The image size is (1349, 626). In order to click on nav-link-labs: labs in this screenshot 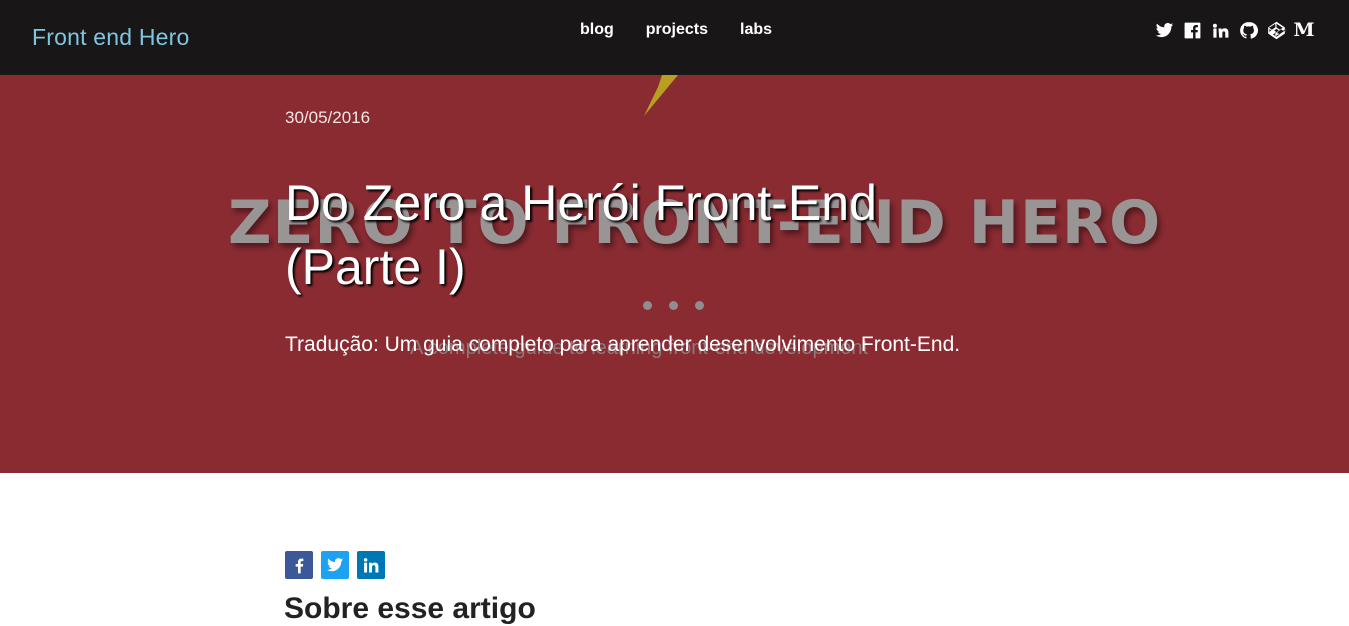, I will do `click(756, 30)`.